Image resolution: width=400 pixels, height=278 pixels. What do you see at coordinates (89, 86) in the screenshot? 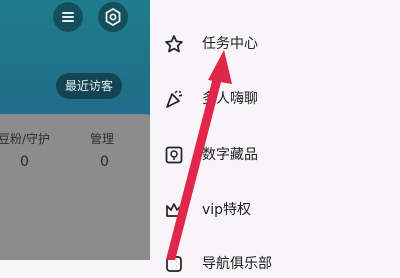
I see `recent-visitors-button: 最近访客` at bounding box center [89, 86].